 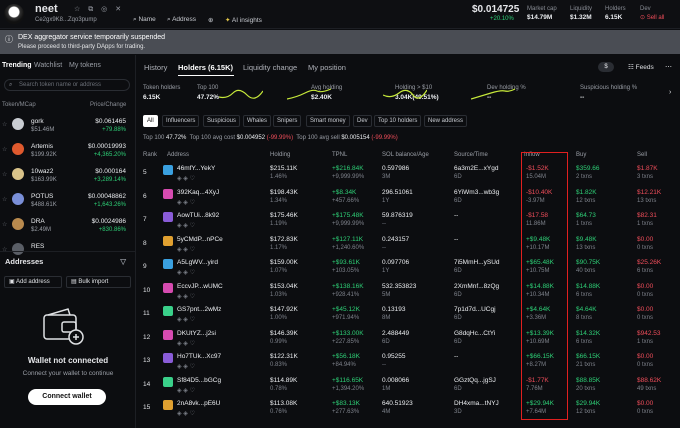 I want to click on add-address-button: ▣ Add address, so click(x=33, y=282).